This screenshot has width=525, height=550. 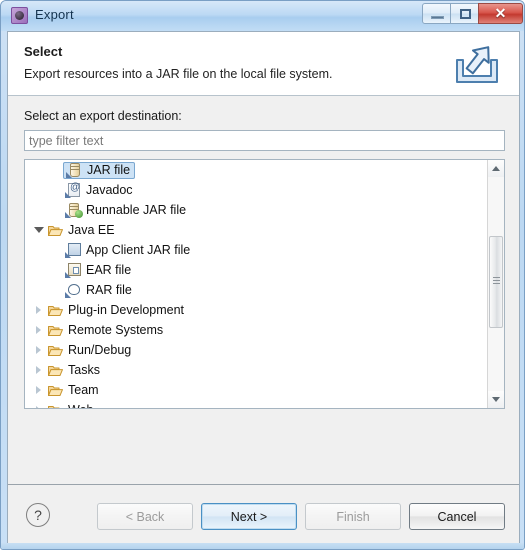 What do you see at coordinates (255, 370) in the screenshot?
I see `tree-row: Tasks` at bounding box center [255, 370].